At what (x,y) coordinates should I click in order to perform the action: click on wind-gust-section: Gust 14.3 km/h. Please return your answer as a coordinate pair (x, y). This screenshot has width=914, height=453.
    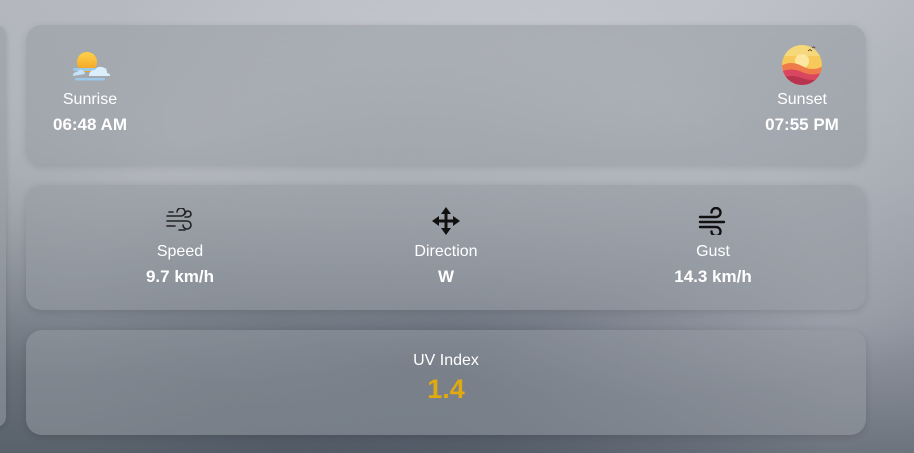
    Looking at the image, I should click on (713, 246).